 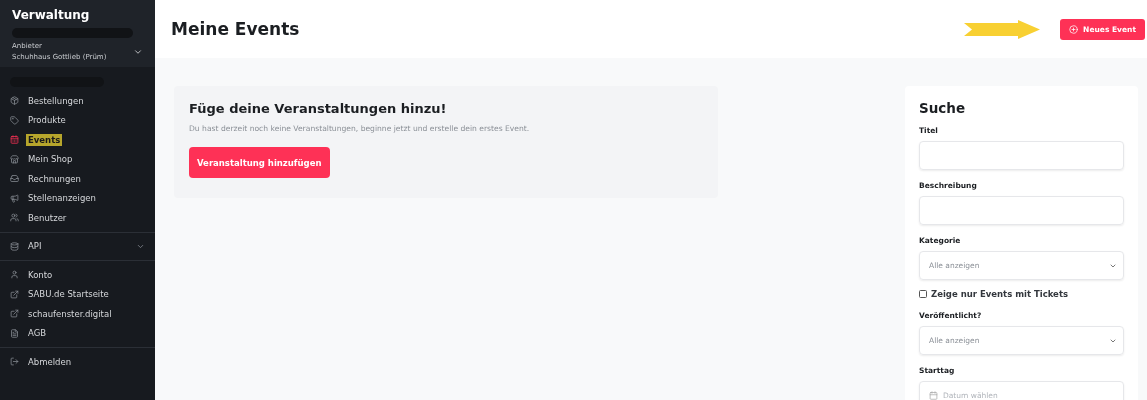 What do you see at coordinates (77, 159) in the screenshot?
I see `sidebar-item: Mein Shop` at bounding box center [77, 159].